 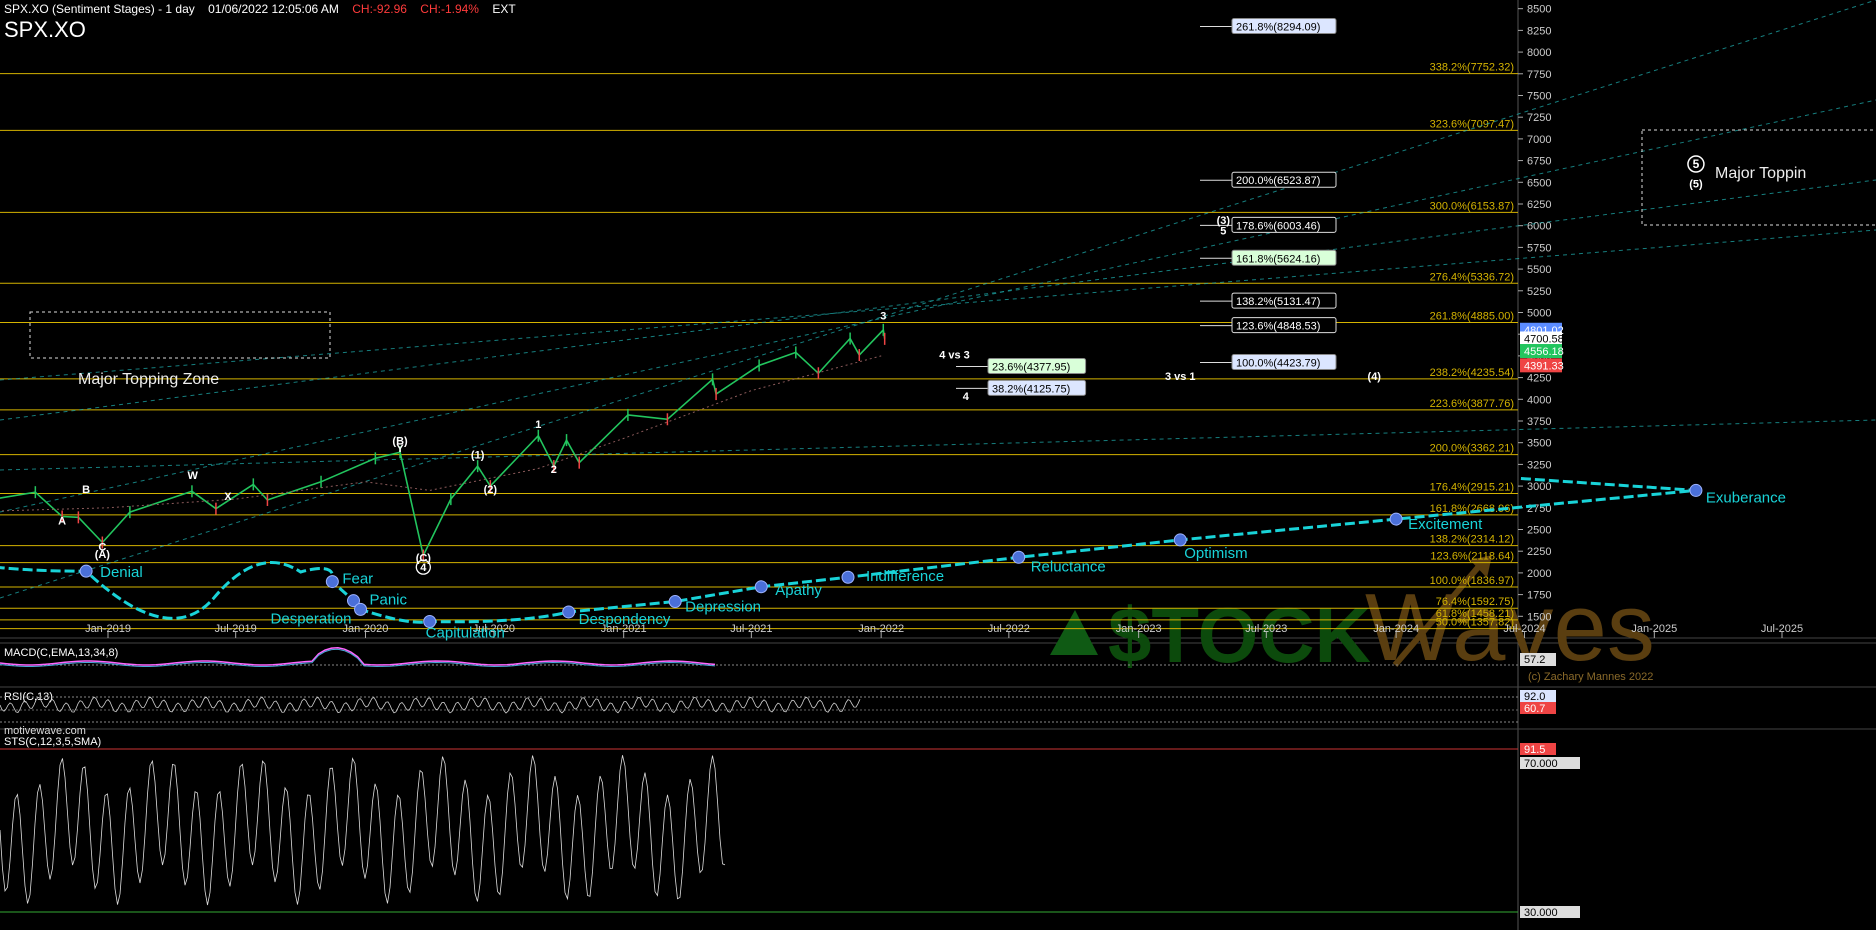 What do you see at coordinates (1539, 444) in the screenshot?
I see `y-tick-label: 3500` at bounding box center [1539, 444].